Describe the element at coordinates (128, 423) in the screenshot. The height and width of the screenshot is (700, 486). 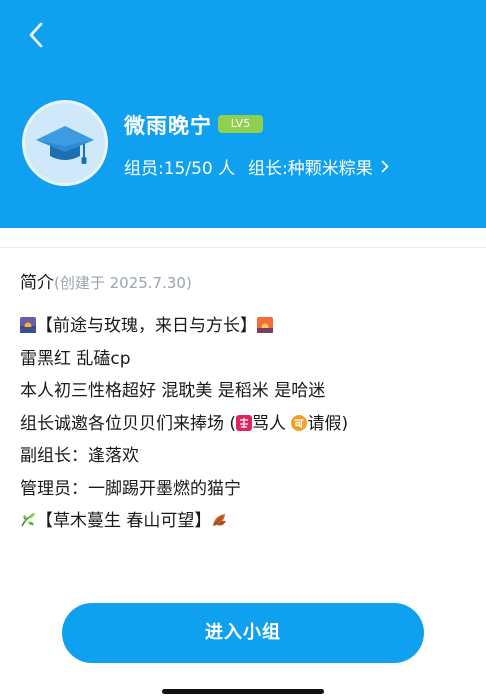
I see `intro-line-4-start: 组长诚邀各位贝贝们来捧场 (` at that location.